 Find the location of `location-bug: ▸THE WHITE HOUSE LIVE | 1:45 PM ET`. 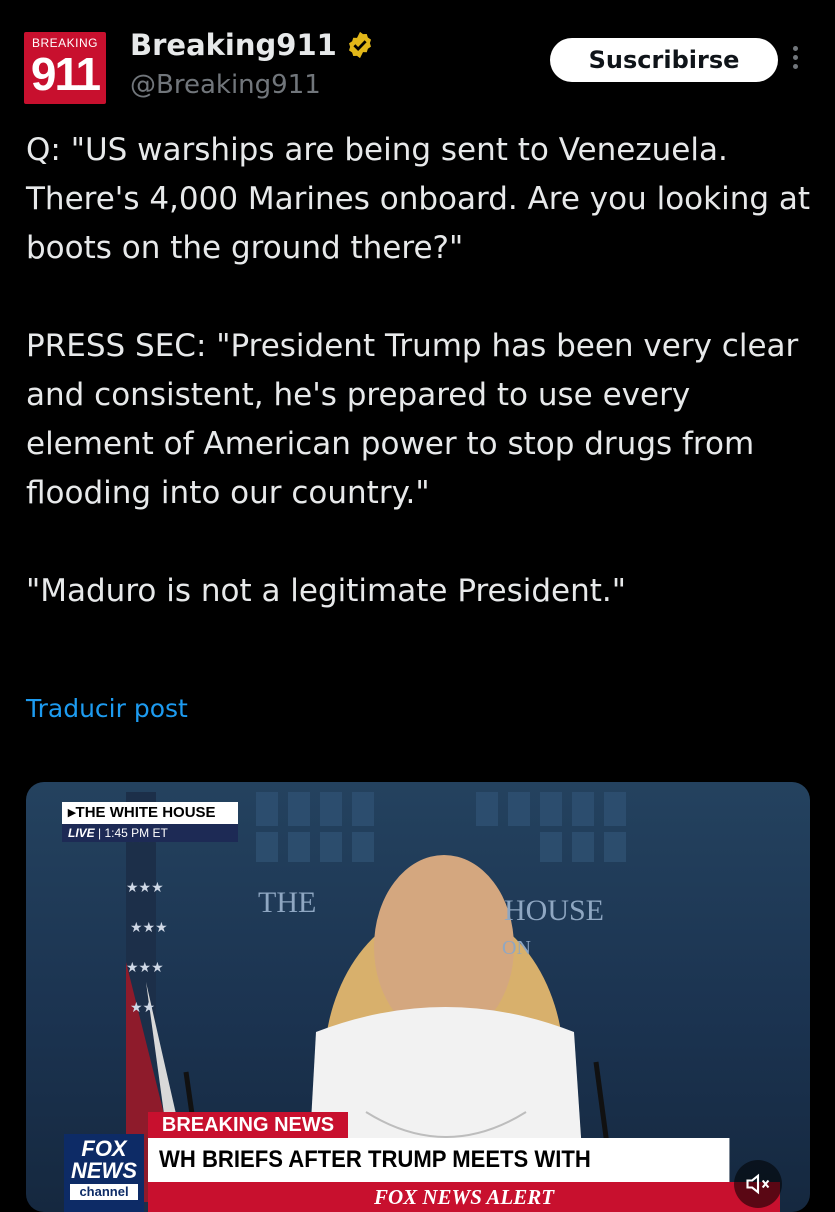

location-bug: ▸THE WHITE HOUSE LIVE | 1:45 PM ET is located at coordinates (150, 822).